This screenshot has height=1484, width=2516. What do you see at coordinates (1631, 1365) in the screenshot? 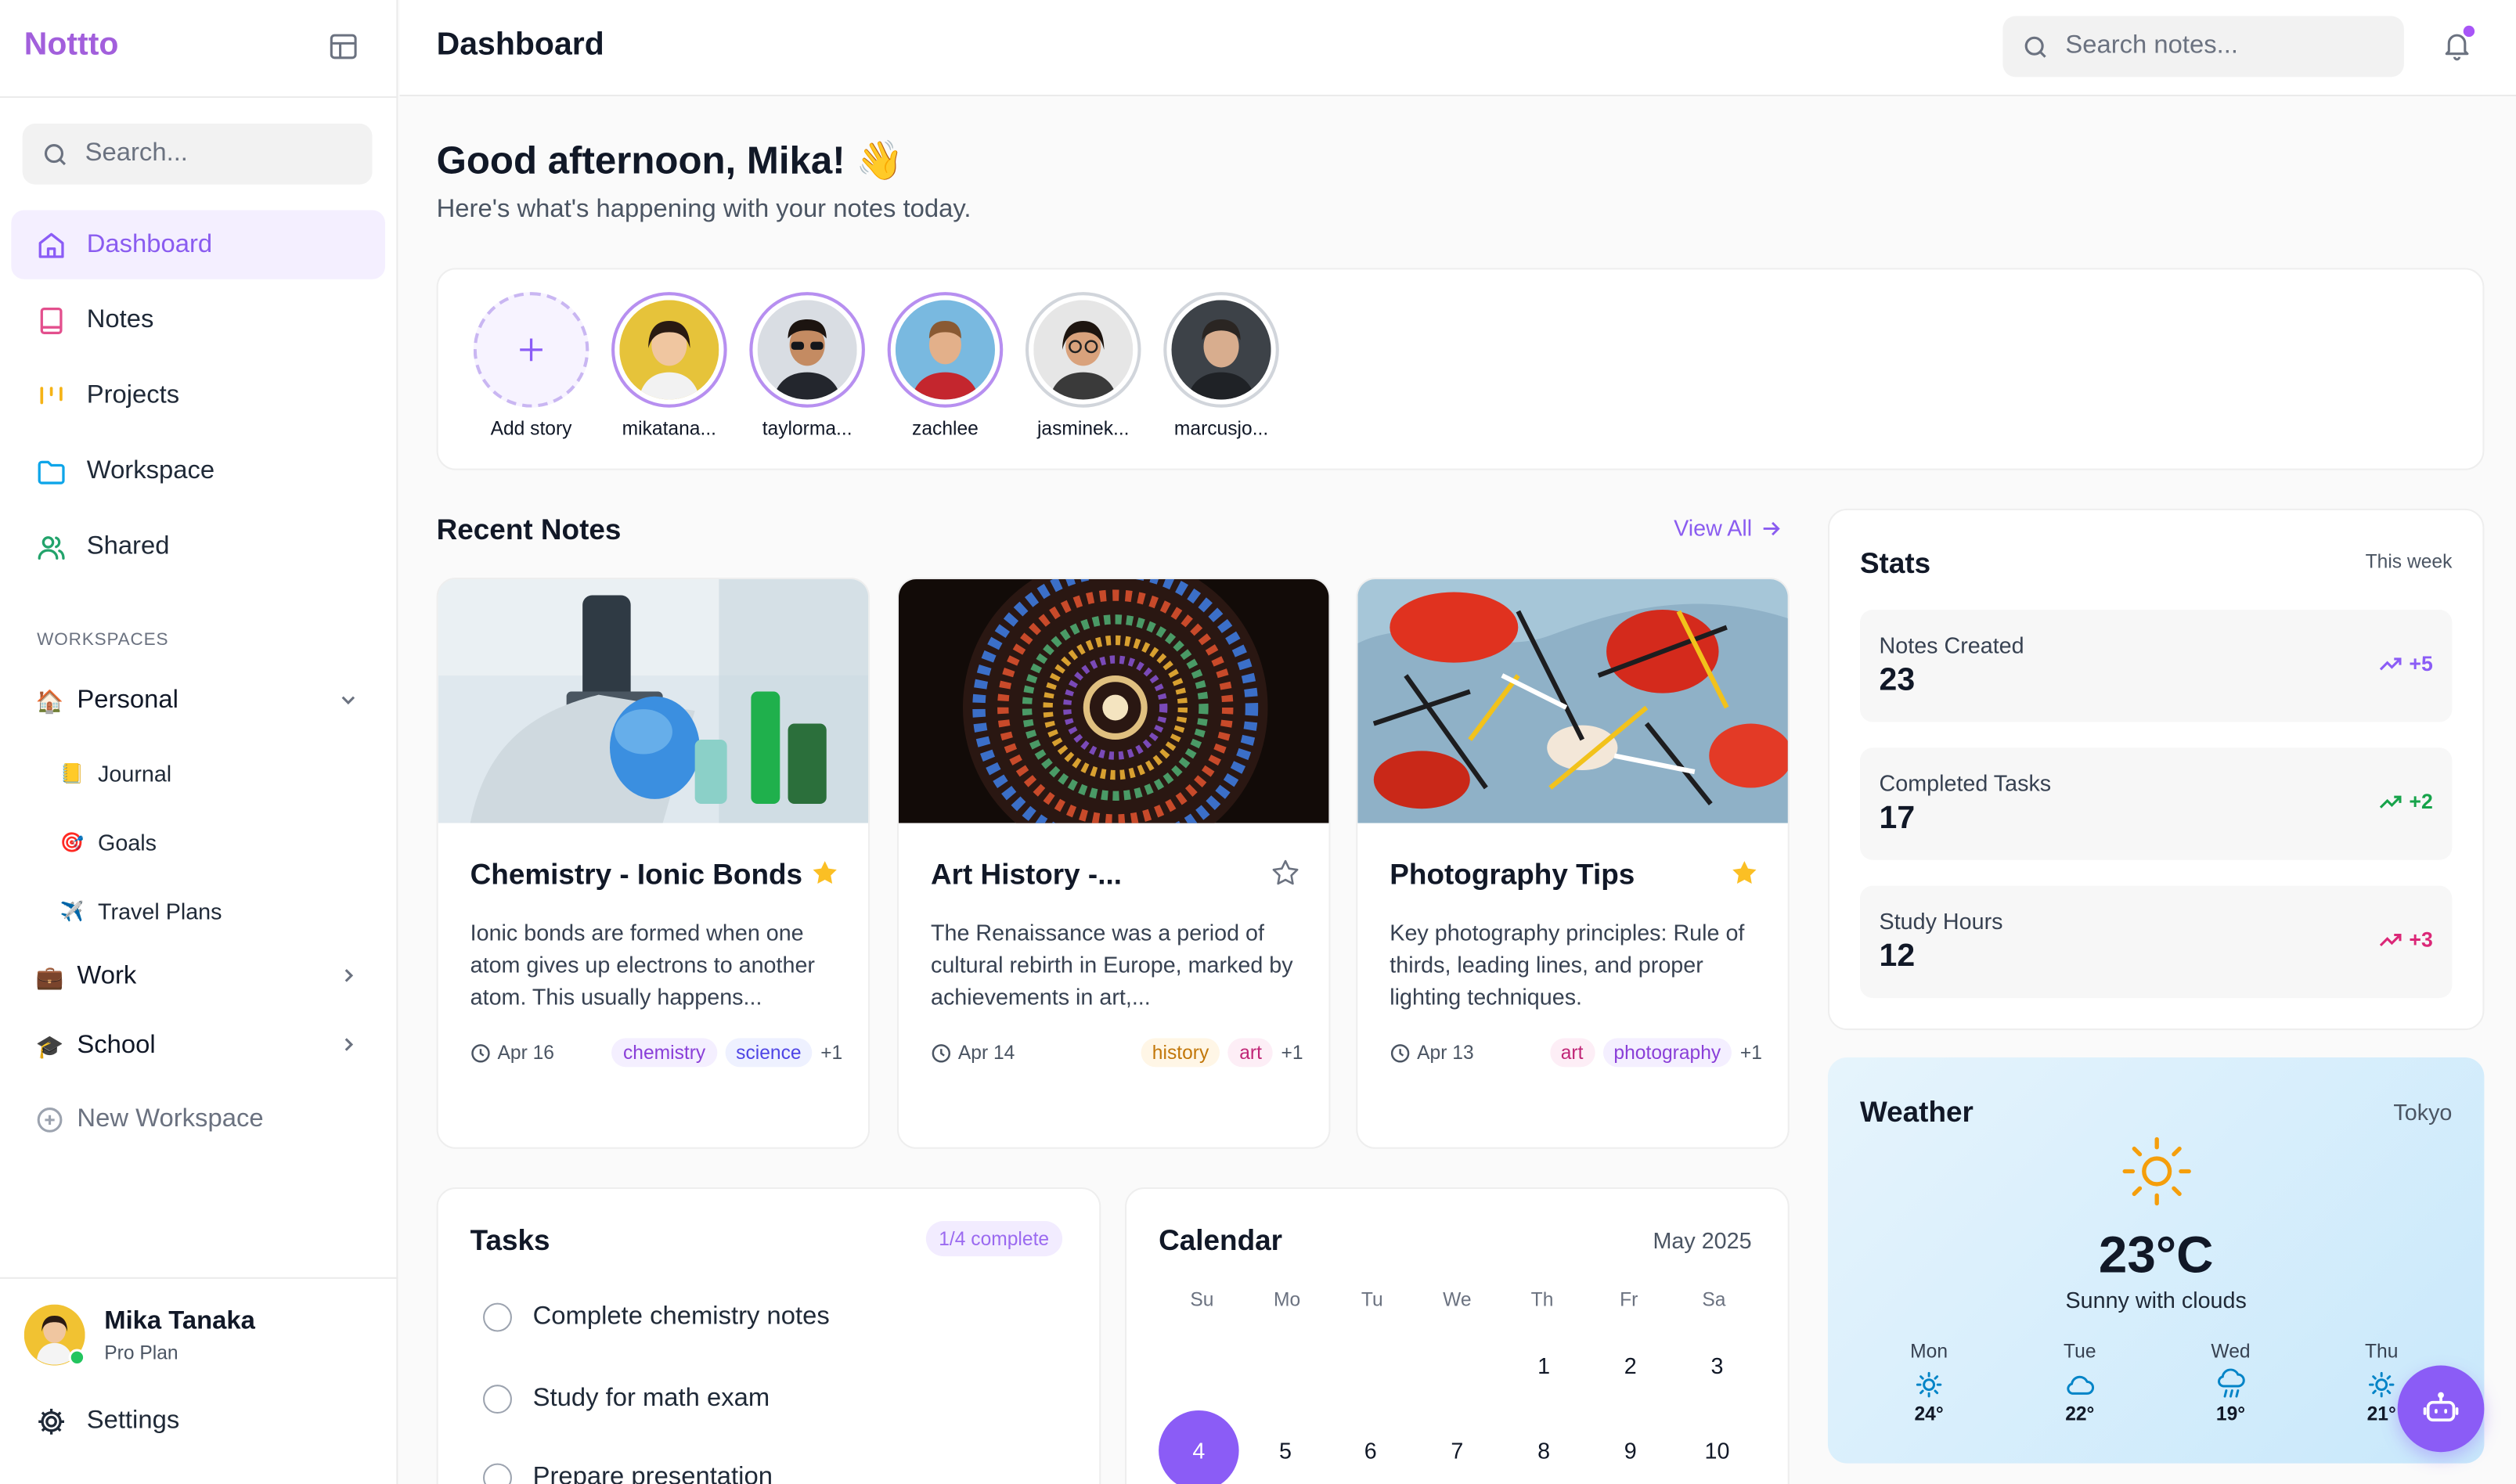
I see `calendar-day: 2` at bounding box center [1631, 1365].